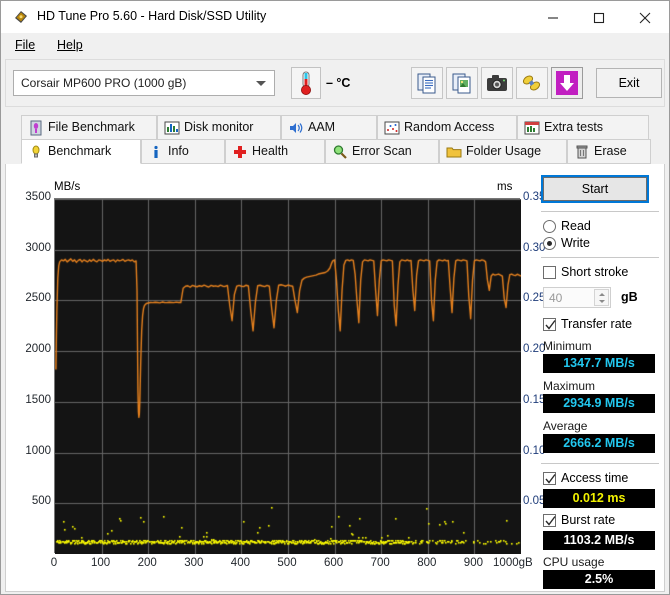 The height and width of the screenshot is (595, 670). I want to click on x-tick-label: 600, so click(334, 563).